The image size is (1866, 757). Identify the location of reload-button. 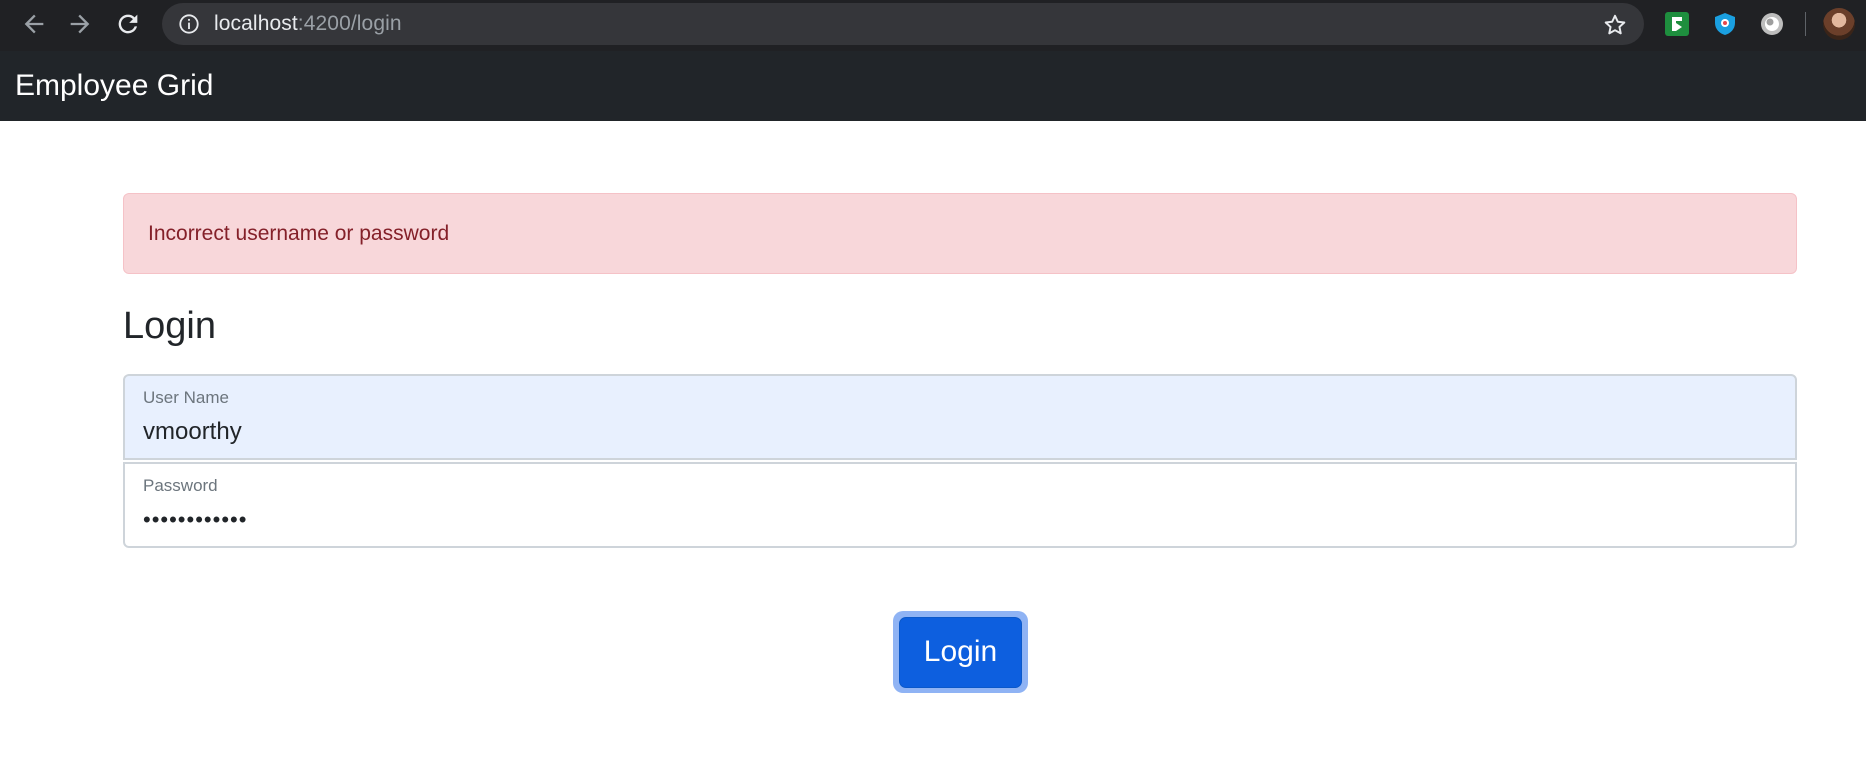
(128, 24).